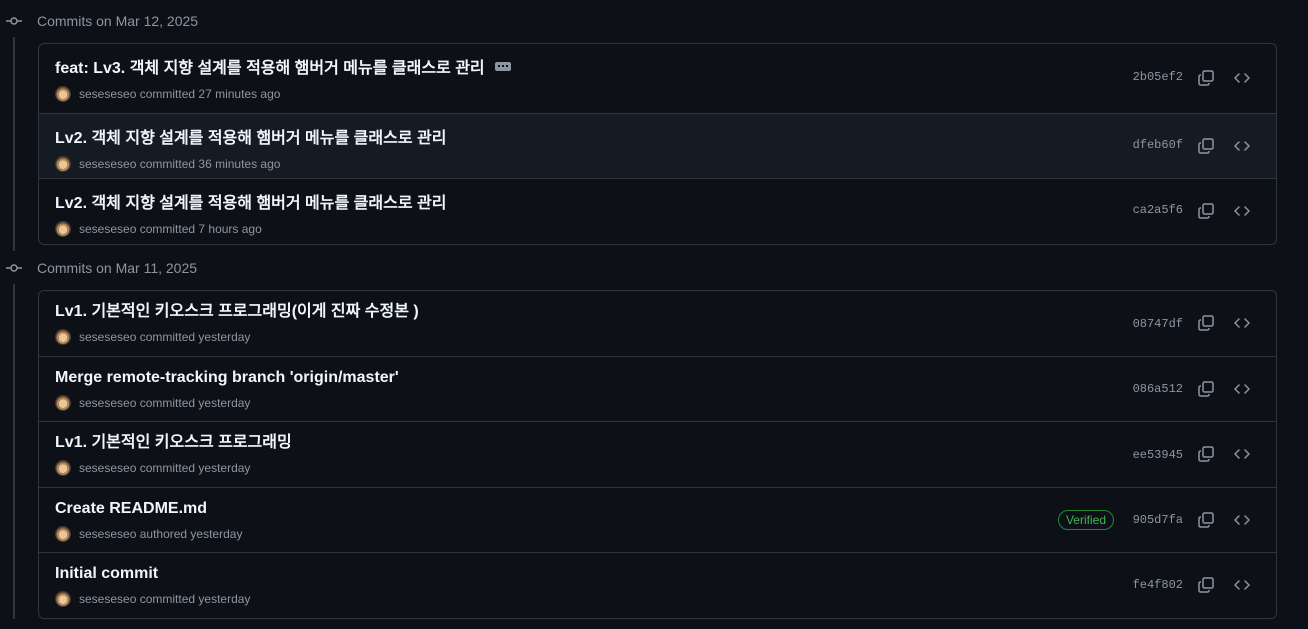  I want to click on commit-sha: 905d7fa, so click(1158, 520).